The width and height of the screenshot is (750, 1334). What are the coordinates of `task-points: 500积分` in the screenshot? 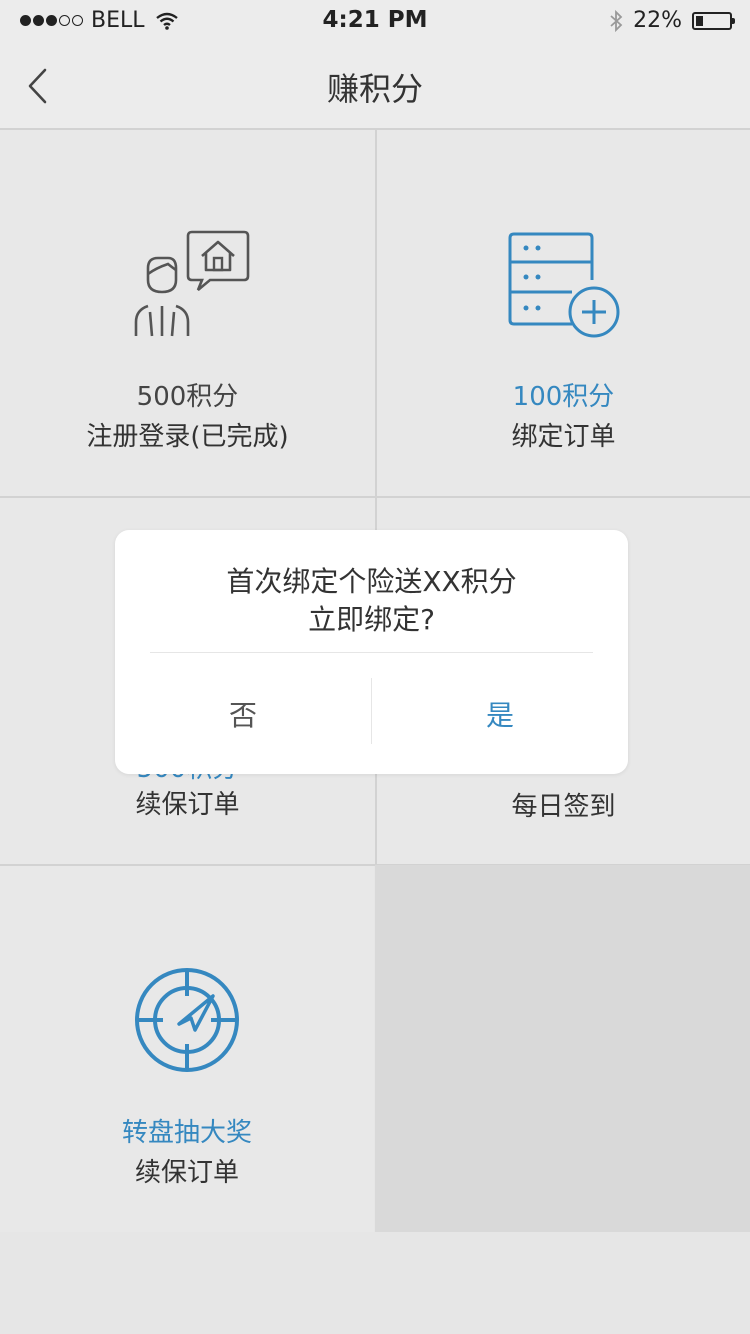 It's located at (187, 397).